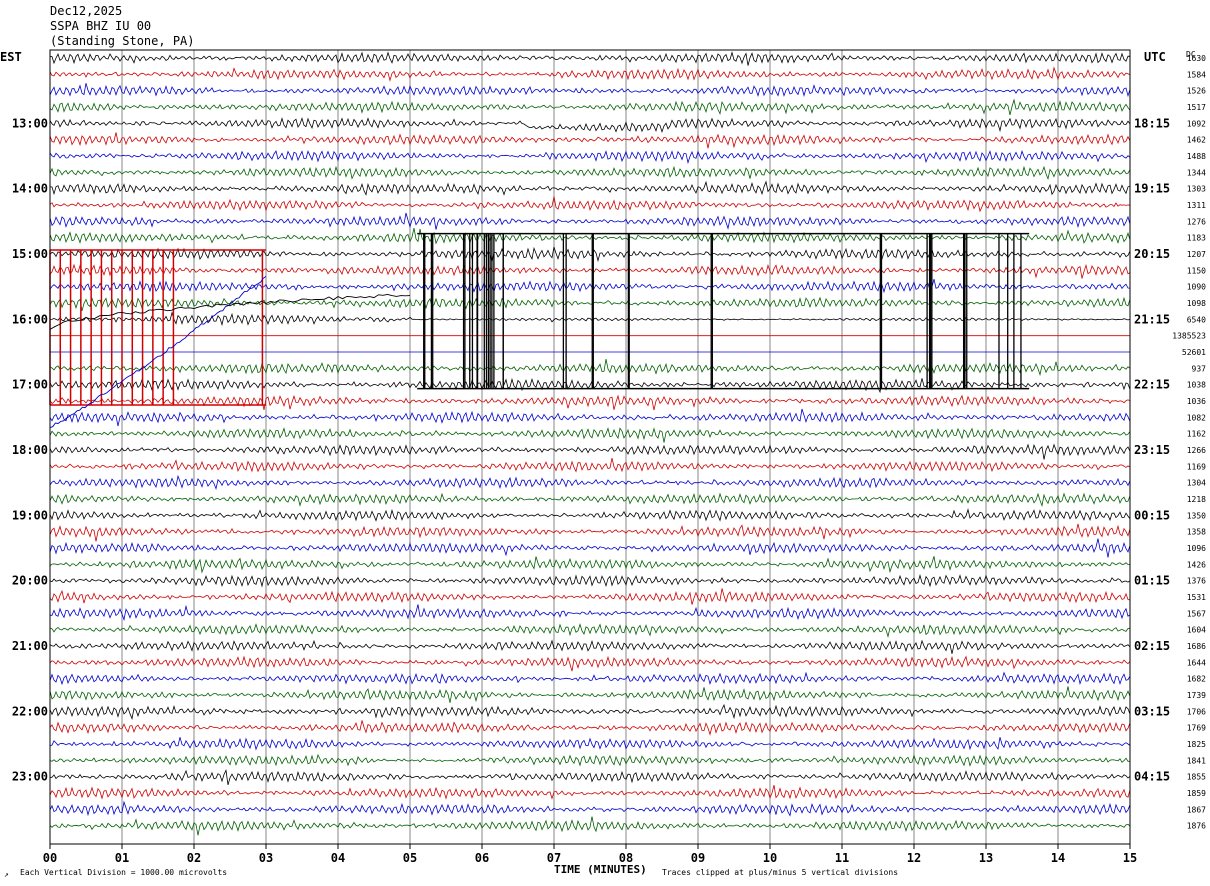  What do you see at coordinates (1196, 760) in the screenshot?
I see `dc-offset-label: 1841` at bounding box center [1196, 760].